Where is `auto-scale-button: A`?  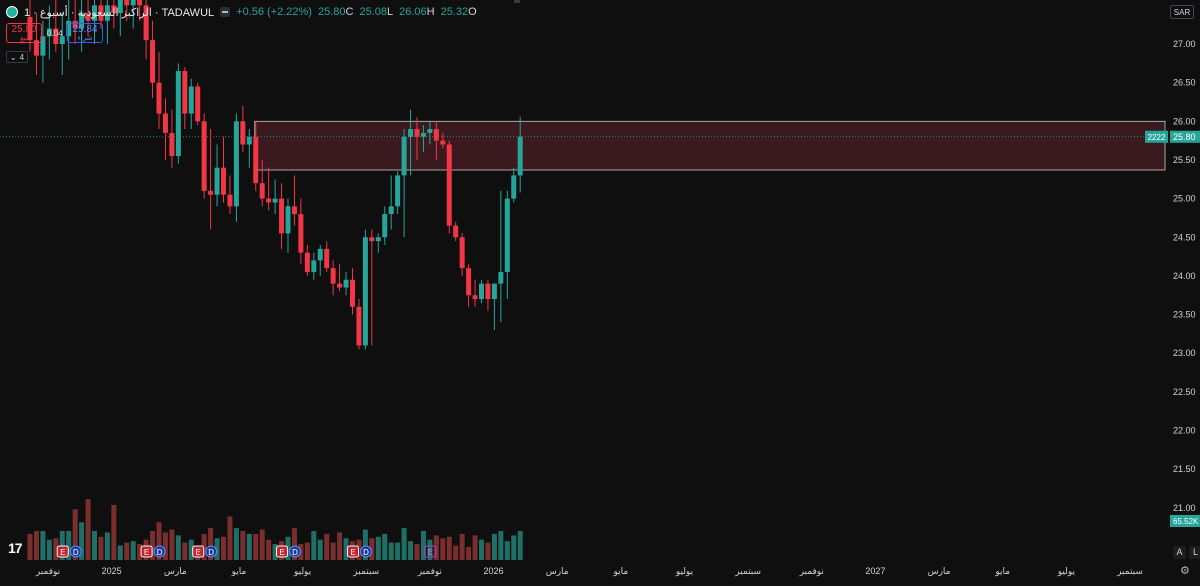
auto-scale-button: A is located at coordinates (1179, 552).